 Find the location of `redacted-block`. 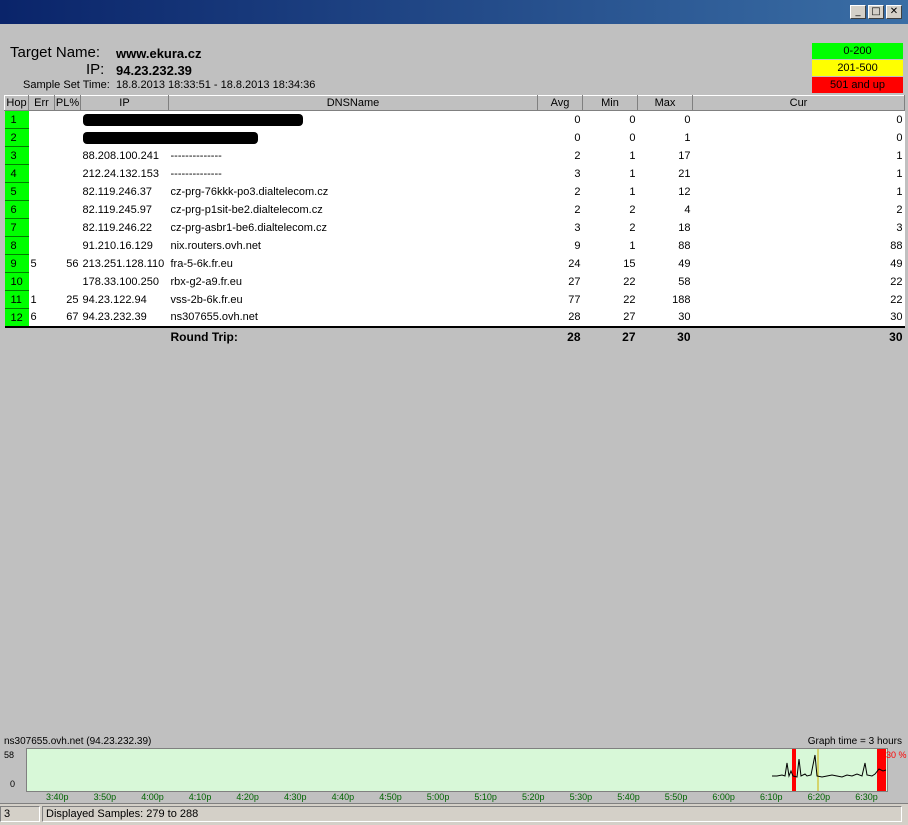

redacted-block is located at coordinates (170, 137).